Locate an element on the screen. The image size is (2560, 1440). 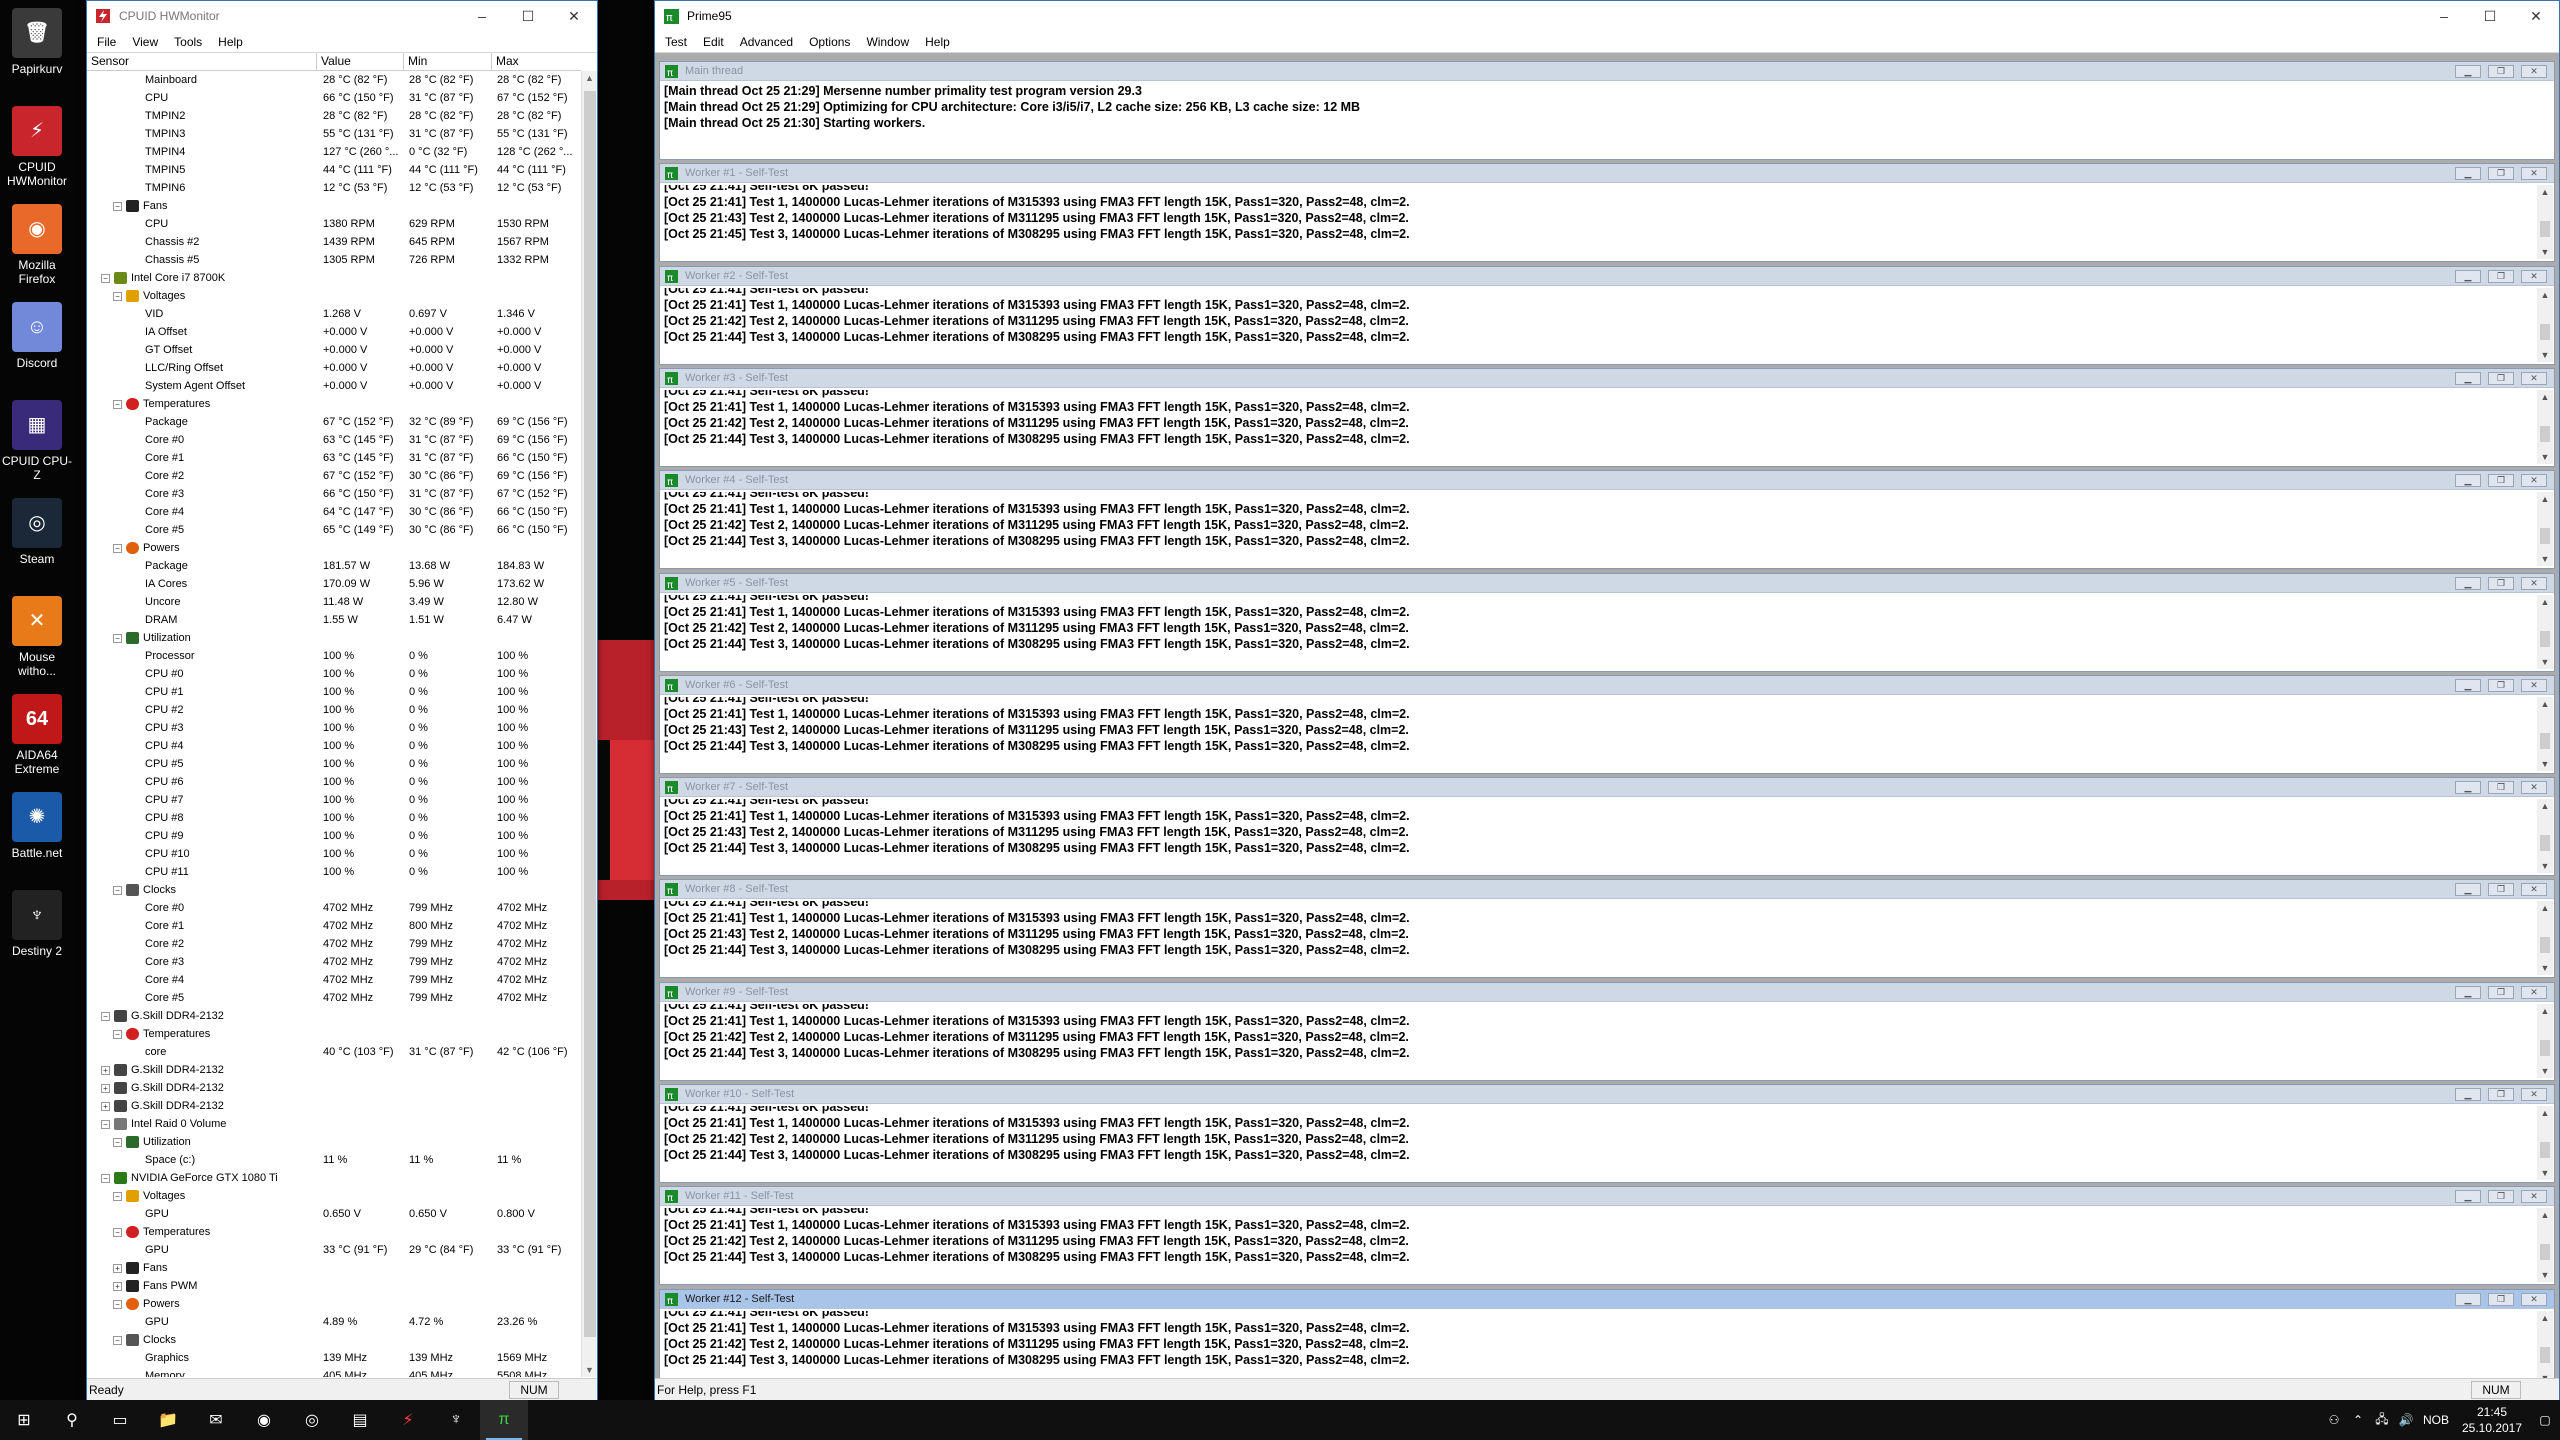
sensor-row: CPU #0 100 % 0 % 100 % is located at coordinates (334, 674).